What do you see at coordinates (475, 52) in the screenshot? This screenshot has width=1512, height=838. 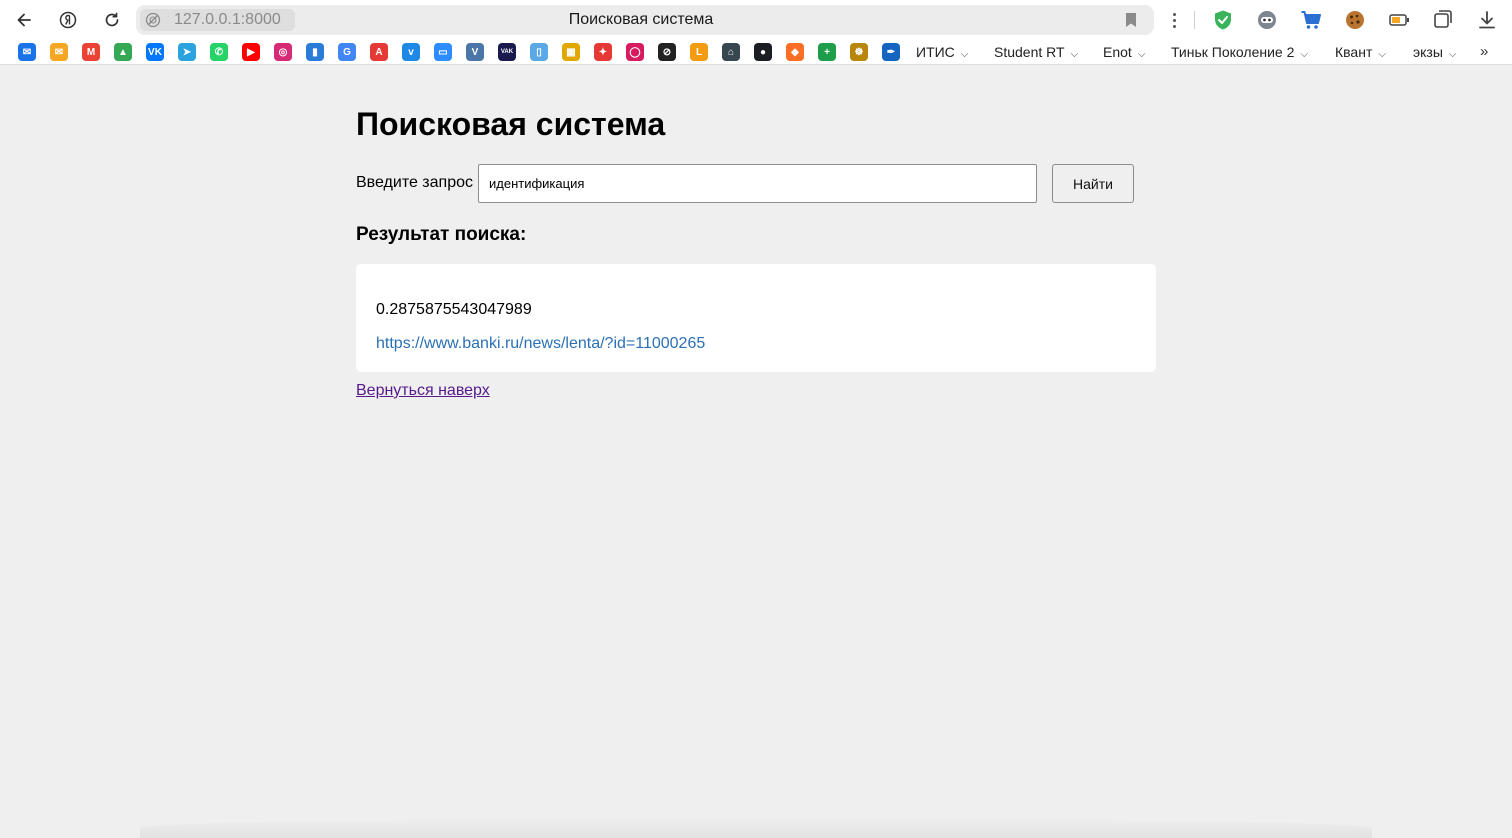 I see `vk-video-icon: V` at bounding box center [475, 52].